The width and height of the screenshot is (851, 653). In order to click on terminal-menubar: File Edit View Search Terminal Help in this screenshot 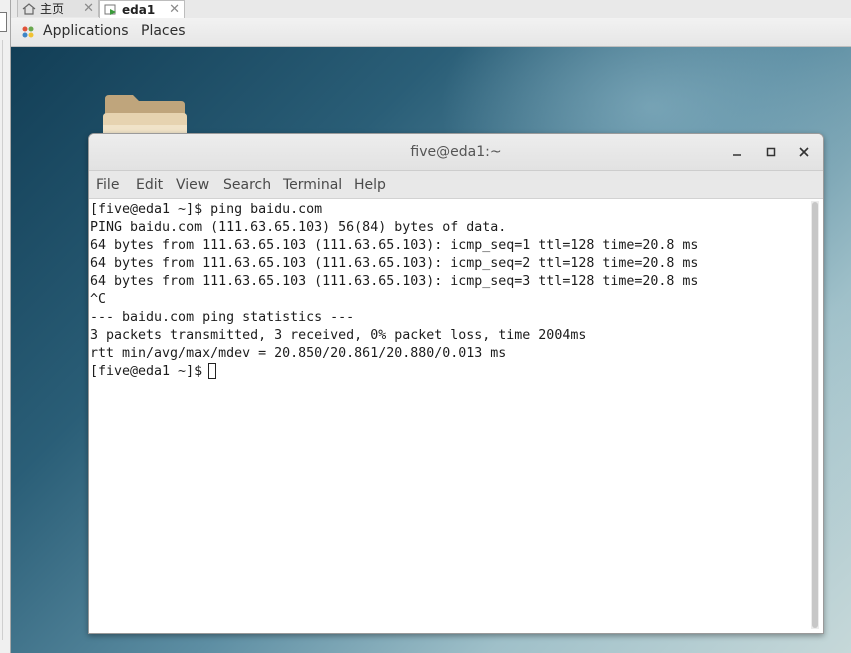, I will do `click(456, 185)`.